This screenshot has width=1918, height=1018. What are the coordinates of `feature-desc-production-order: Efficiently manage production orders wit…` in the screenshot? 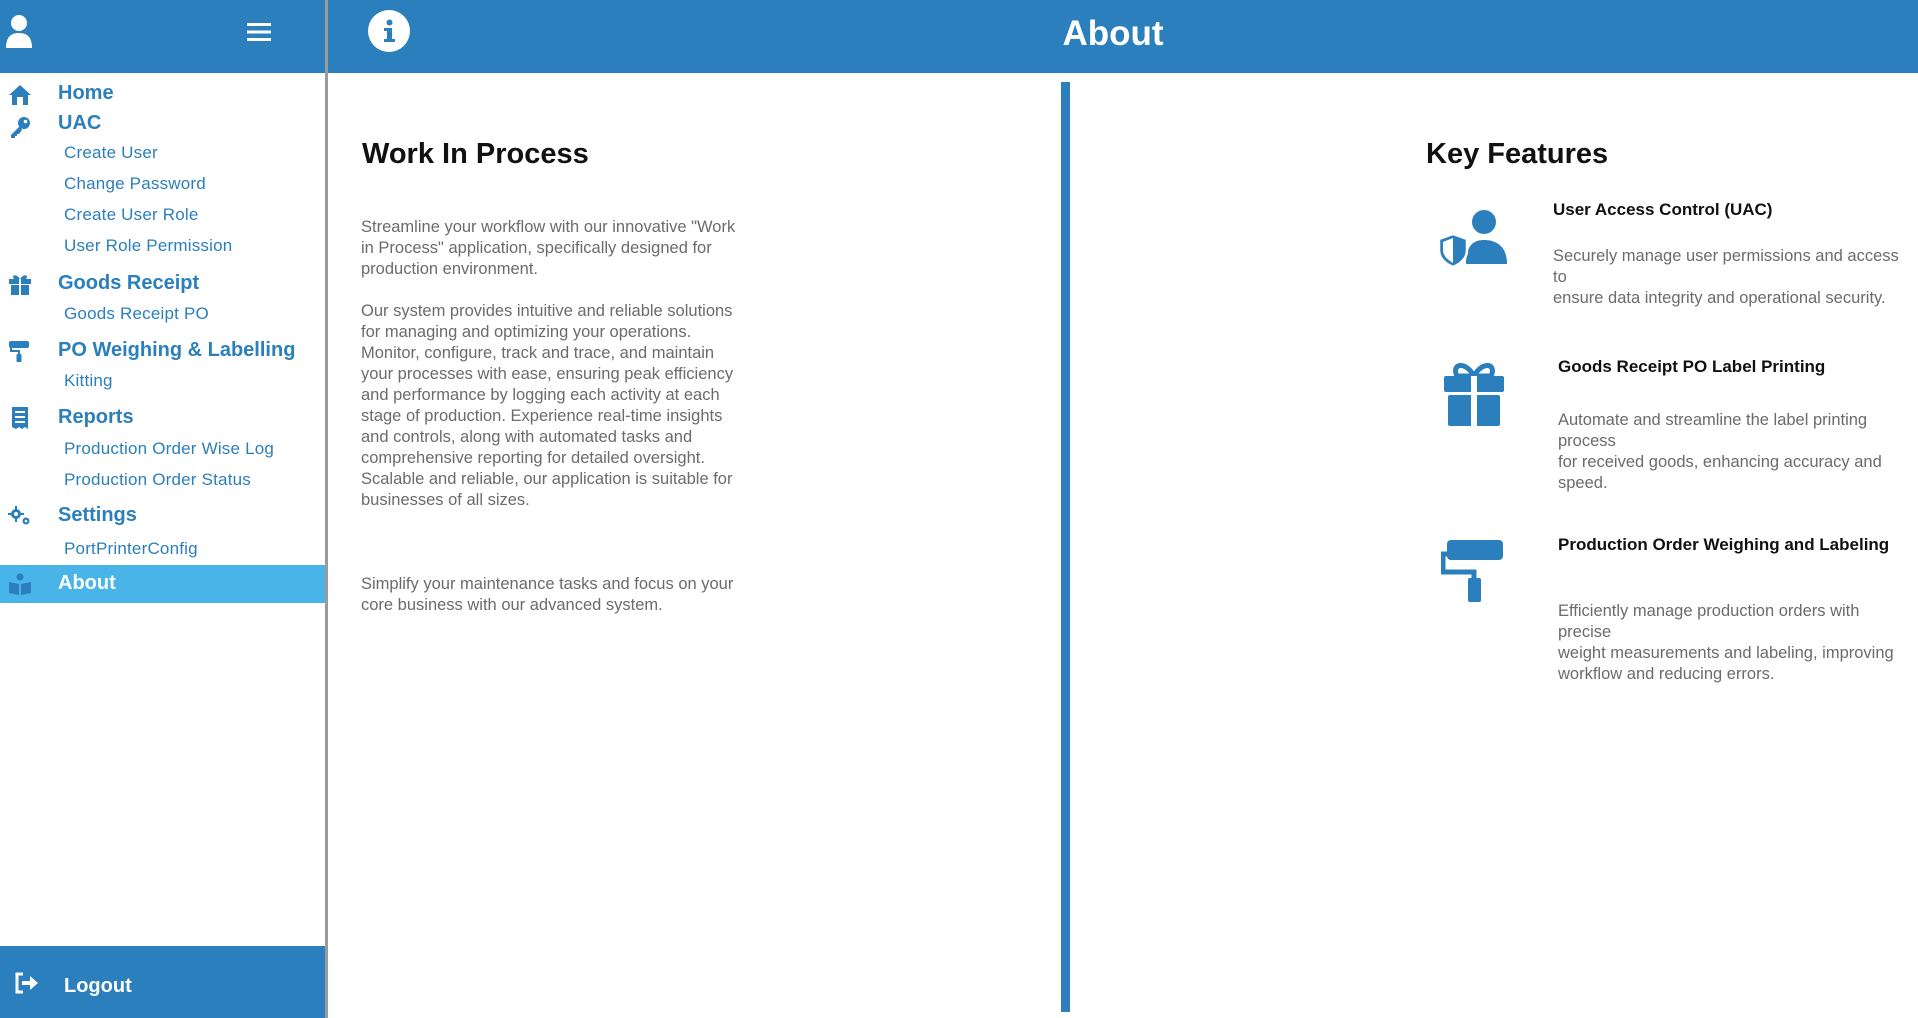 It's located at (1726, 642).